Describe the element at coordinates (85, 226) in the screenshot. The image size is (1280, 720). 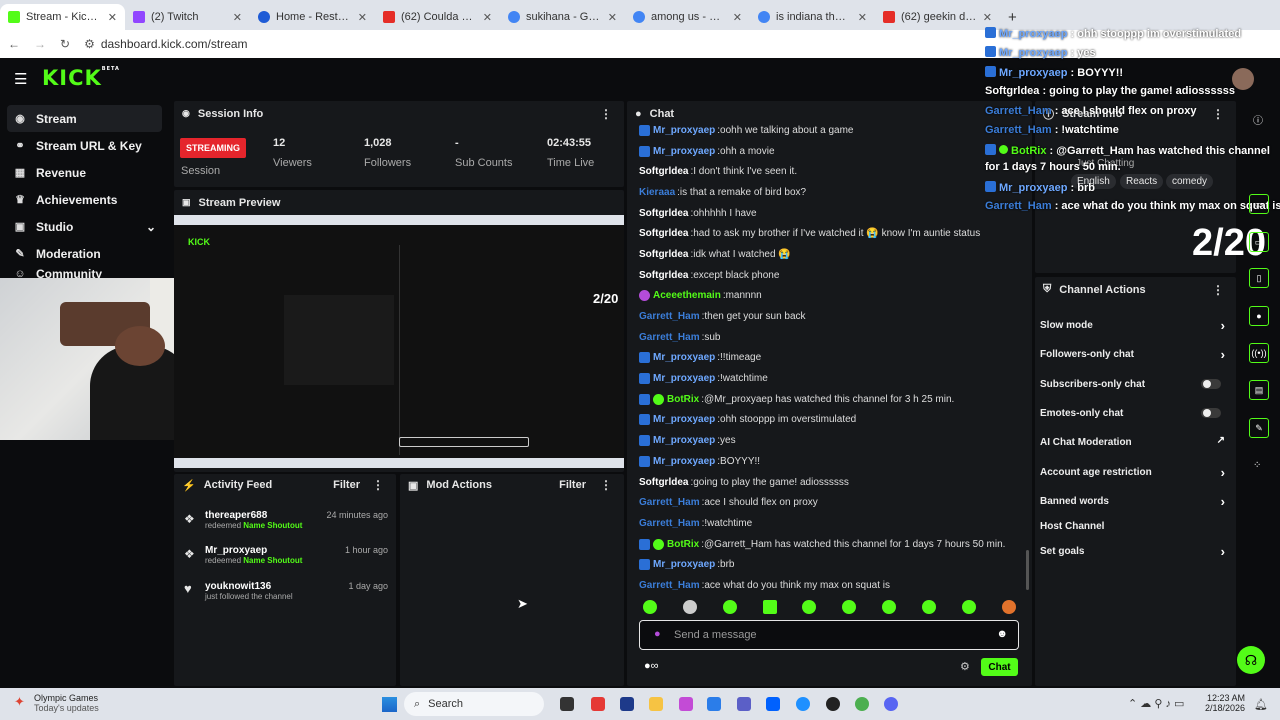
I see `sidebar-item-studio: ▣ Studio ⌄` at that location.